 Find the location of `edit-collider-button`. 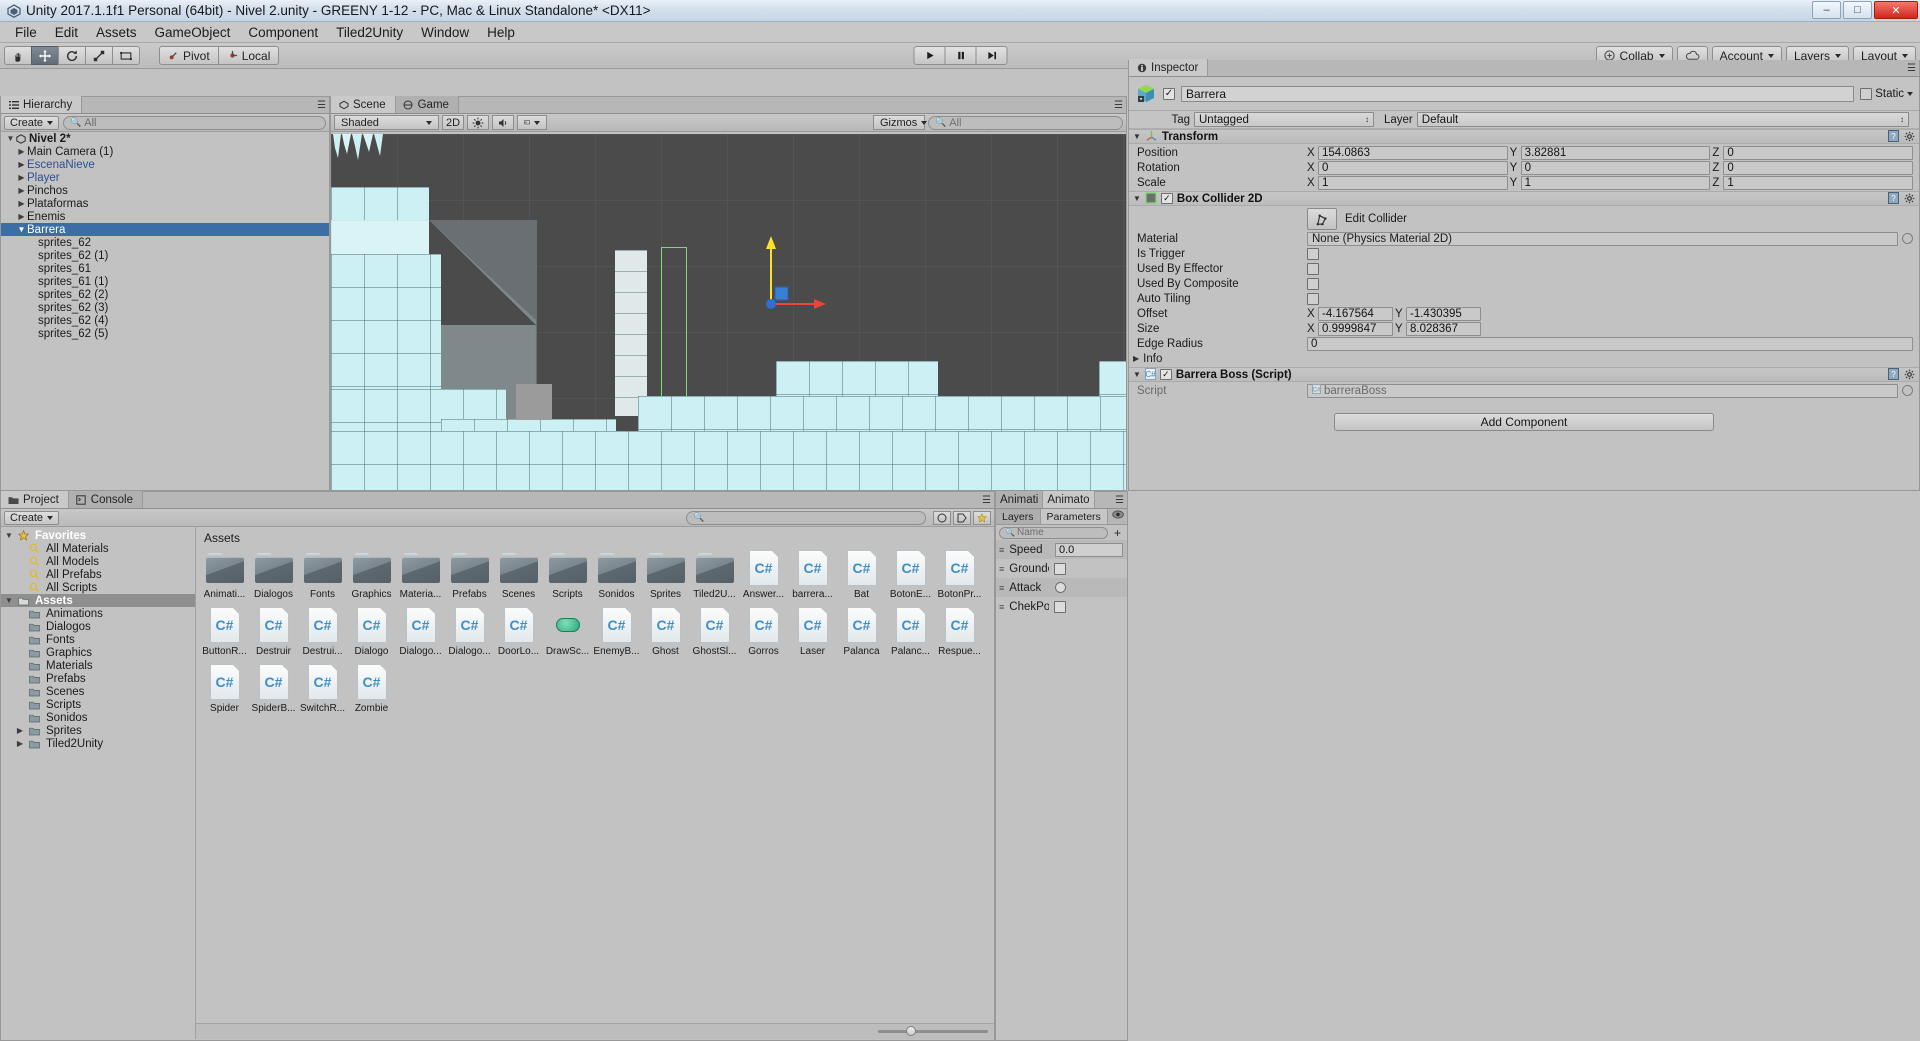

edit-collider-button is located at coordinates (1322, 219).